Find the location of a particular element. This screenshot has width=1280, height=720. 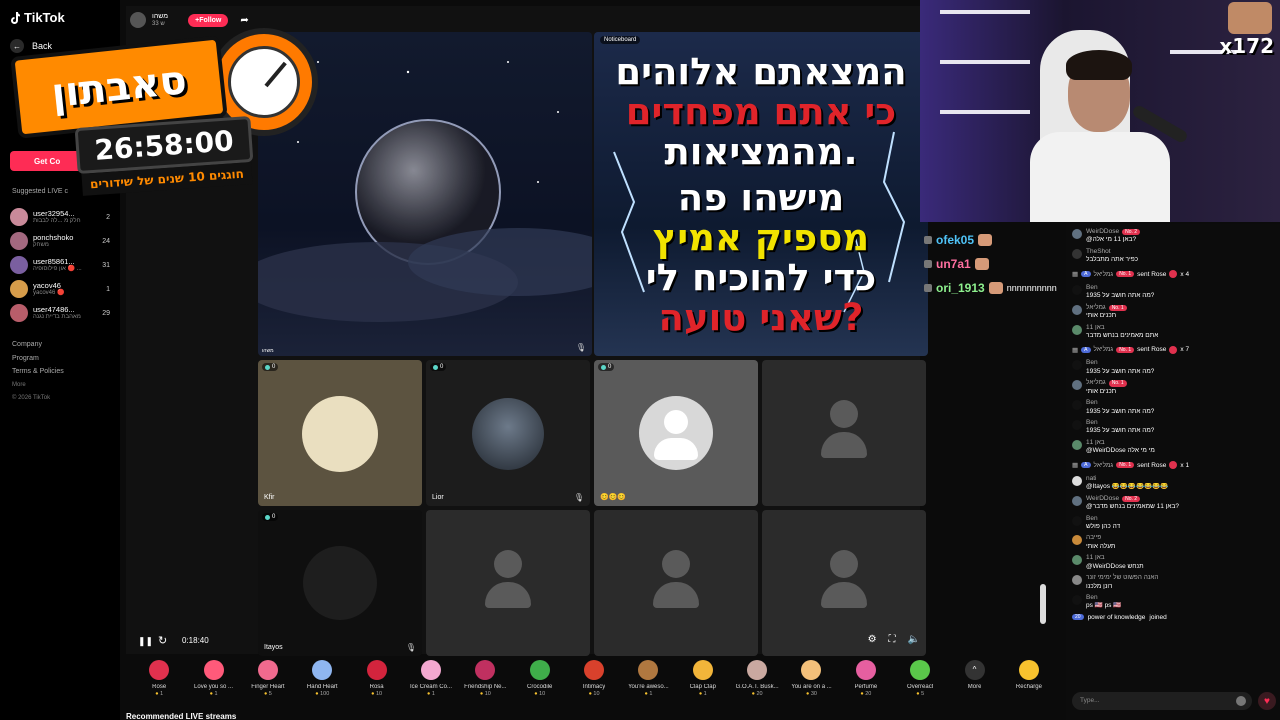

recharge-button: Recharge is located at coordinates (1029, 681).